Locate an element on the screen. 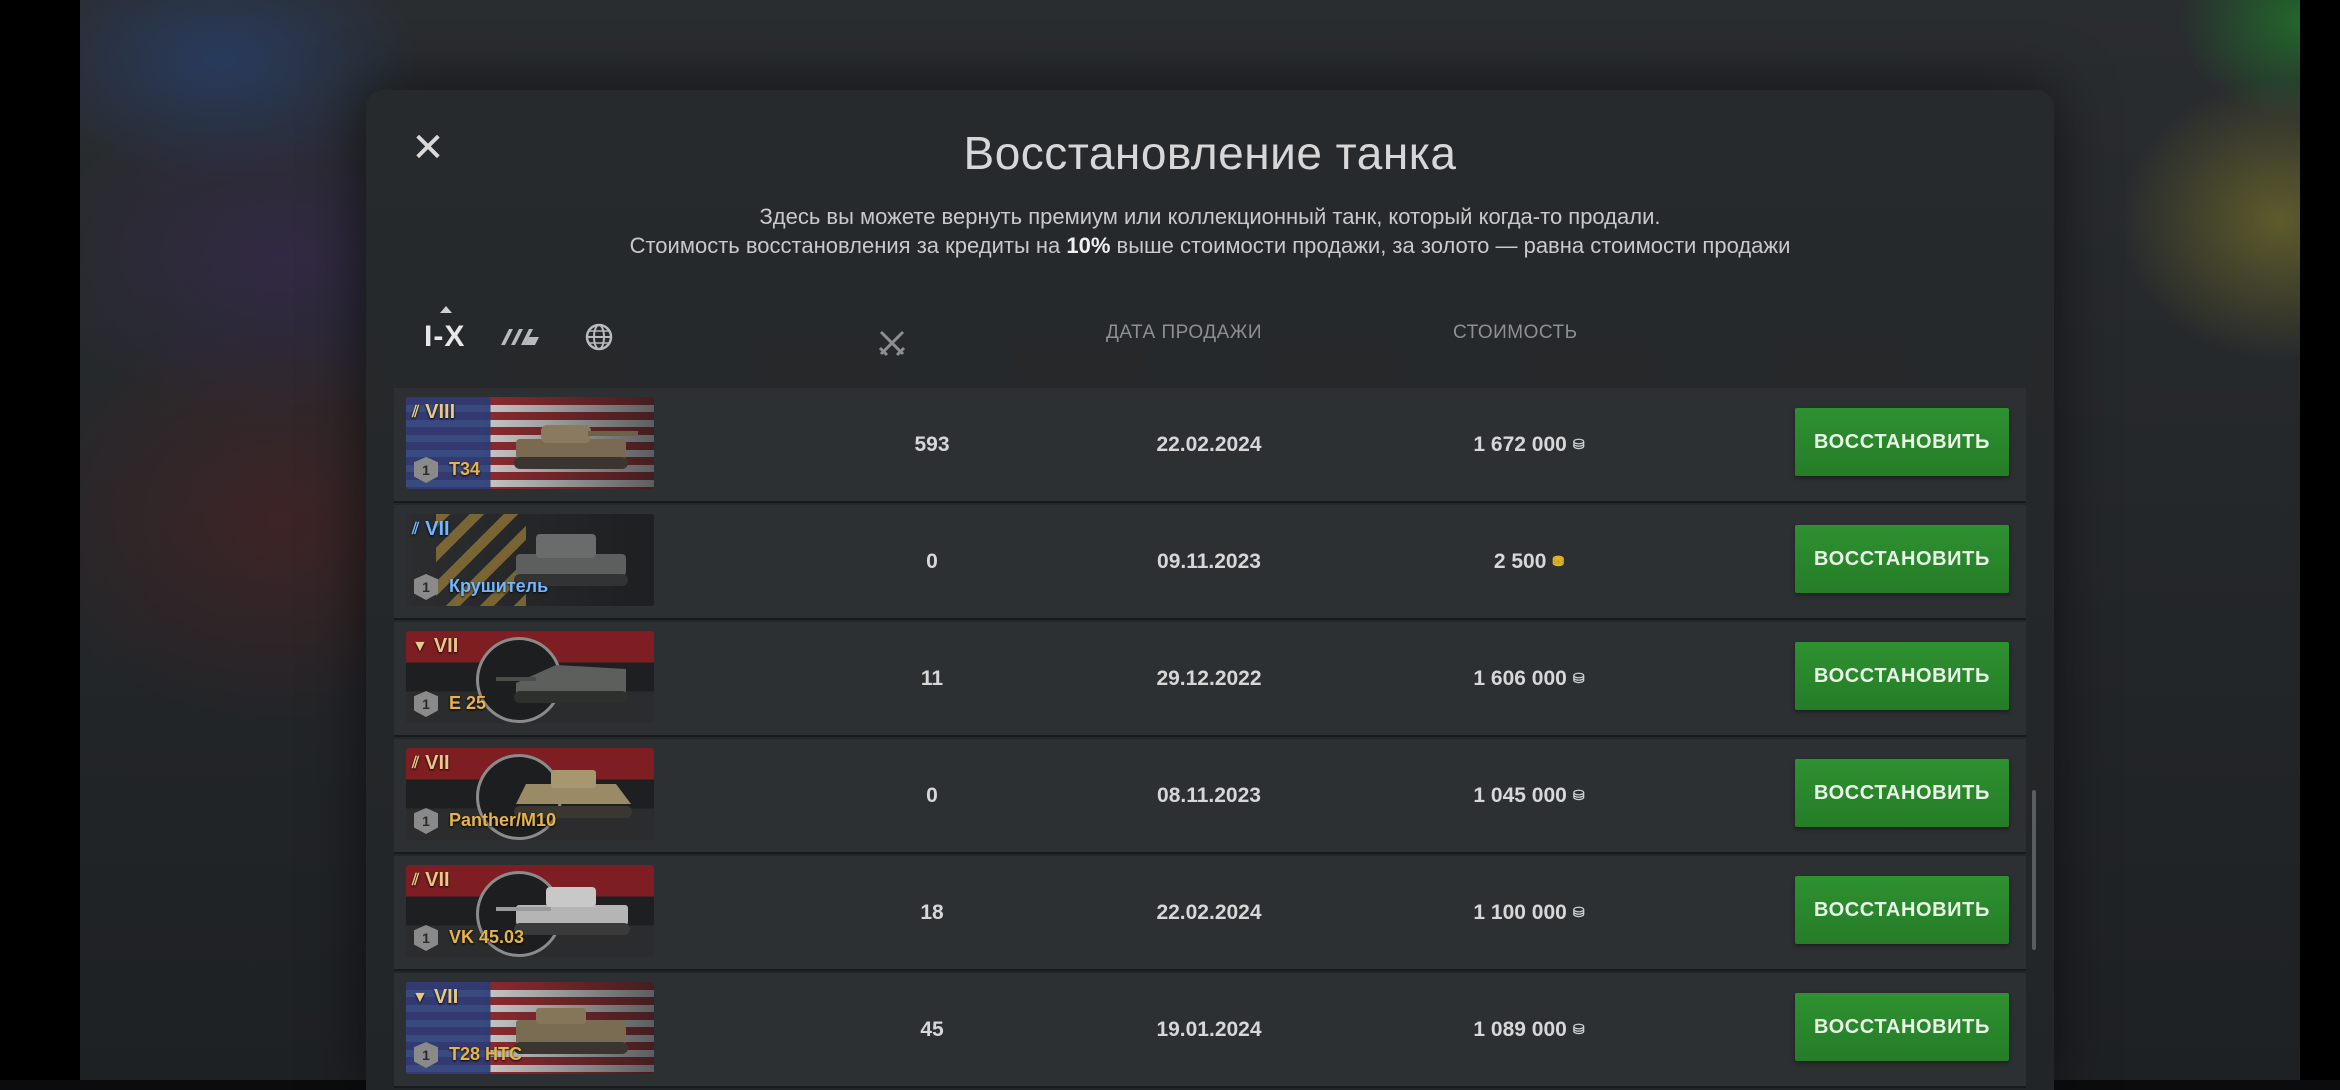 This screenshot has height=1090, width=2340. restore-cost: 1 606 000 ⛁ is located at coordinates (1529, 678).